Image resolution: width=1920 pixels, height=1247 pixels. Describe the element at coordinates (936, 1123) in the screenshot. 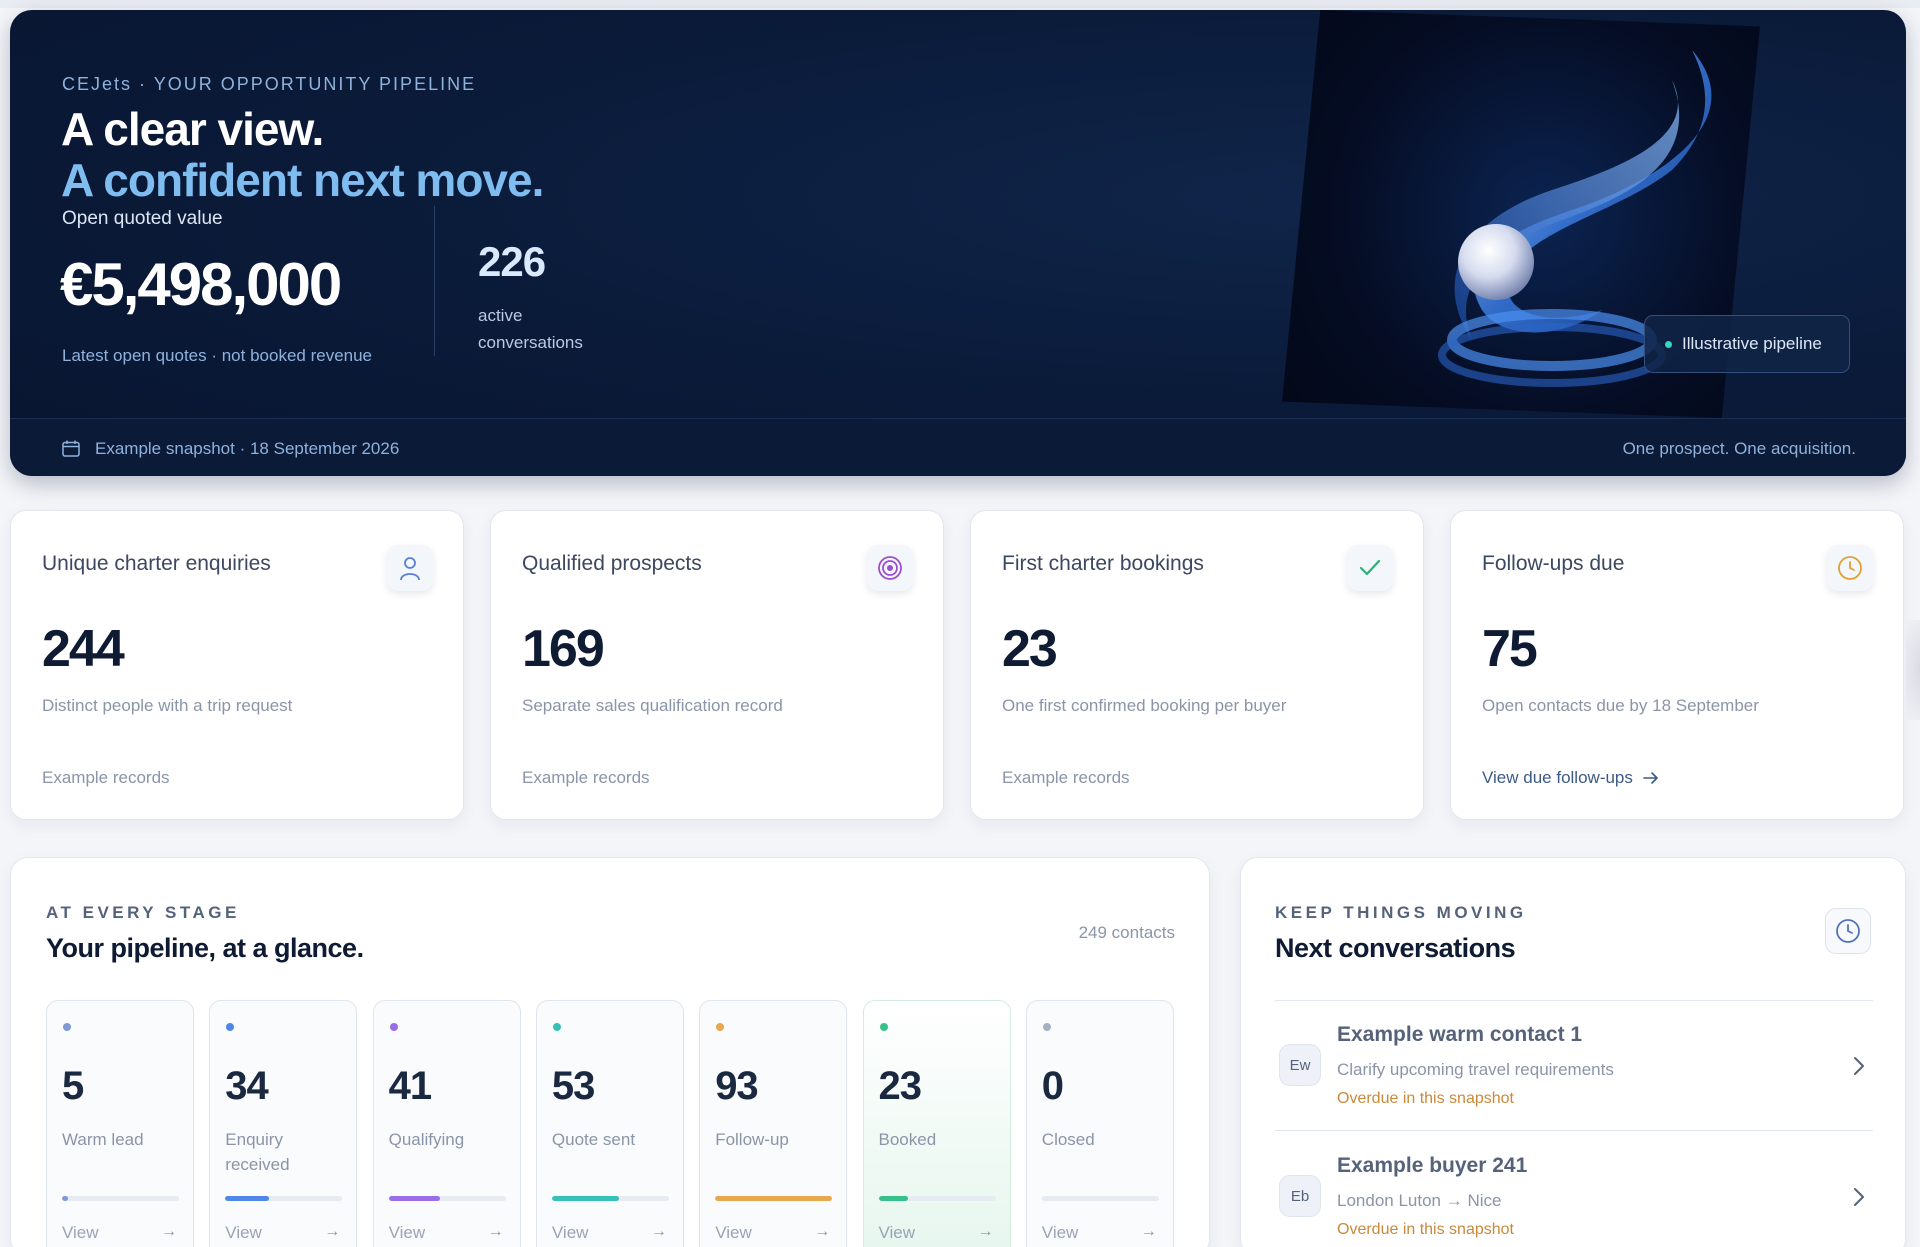

I see `stage-card: 23 Booked View →` at that location.